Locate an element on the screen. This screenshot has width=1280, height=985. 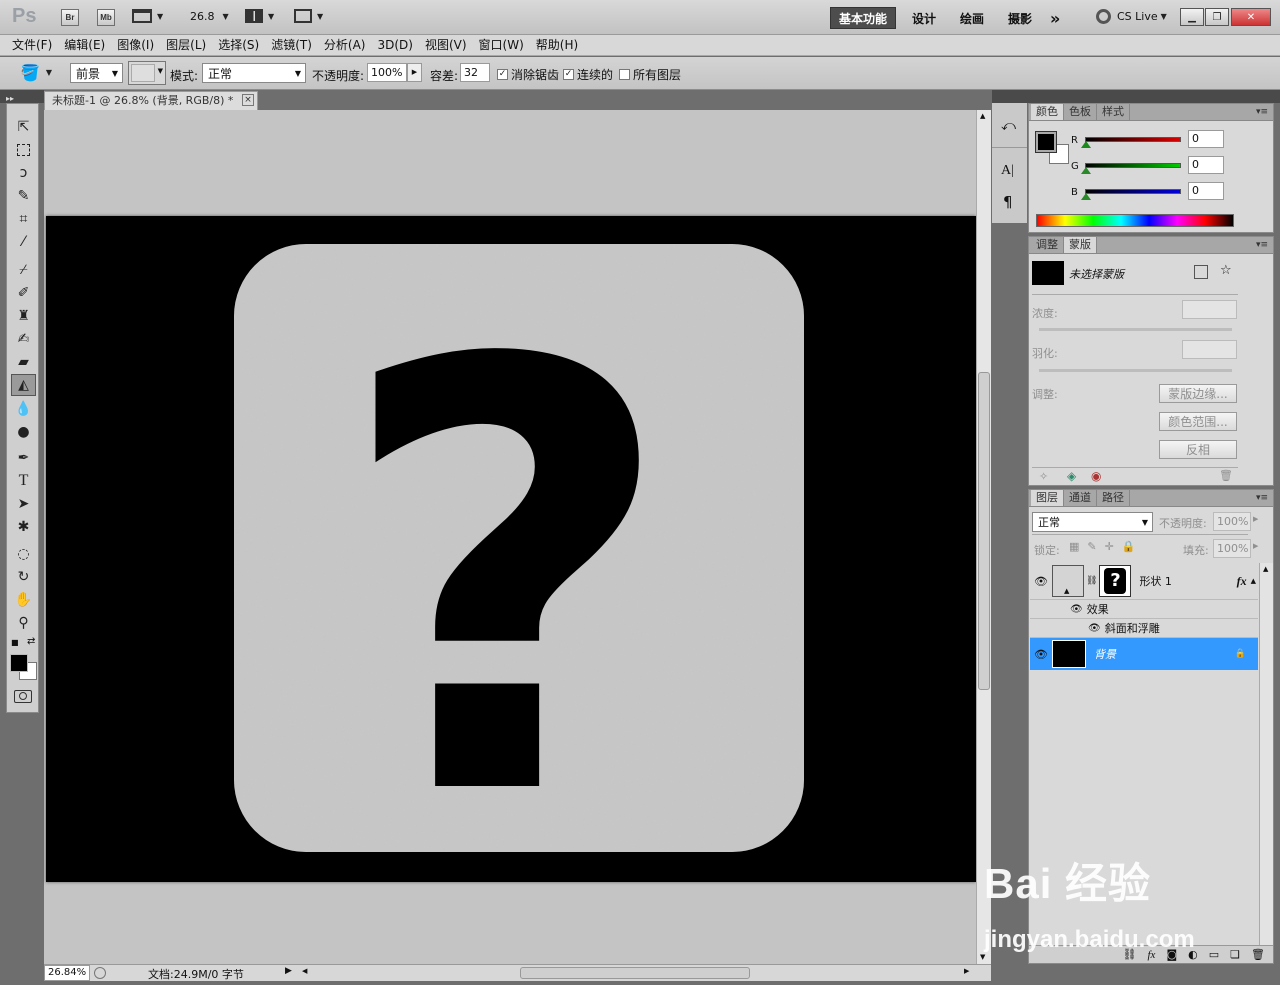
new-layer-icon: ❏ is located at coordinates (1235, 954).